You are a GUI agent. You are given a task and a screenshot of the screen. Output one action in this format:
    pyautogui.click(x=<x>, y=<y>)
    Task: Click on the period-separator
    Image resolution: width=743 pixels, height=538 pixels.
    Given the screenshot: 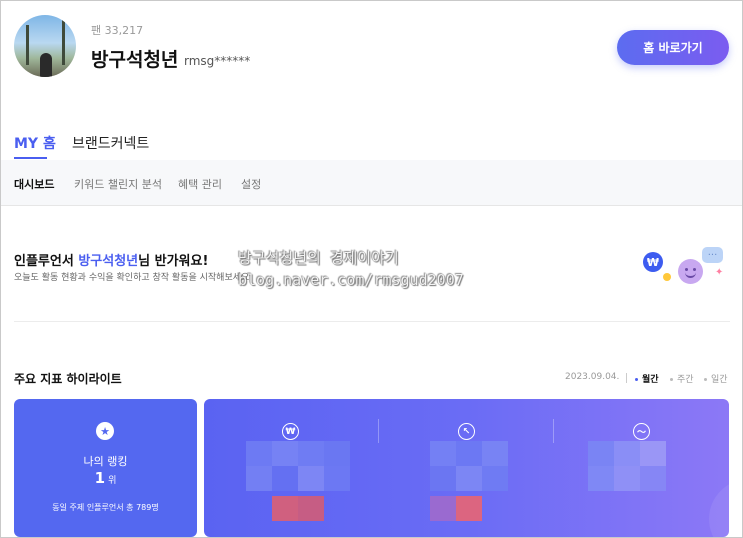 What is the action you would take?
    pyautogui.click(x=626, y=378)
    